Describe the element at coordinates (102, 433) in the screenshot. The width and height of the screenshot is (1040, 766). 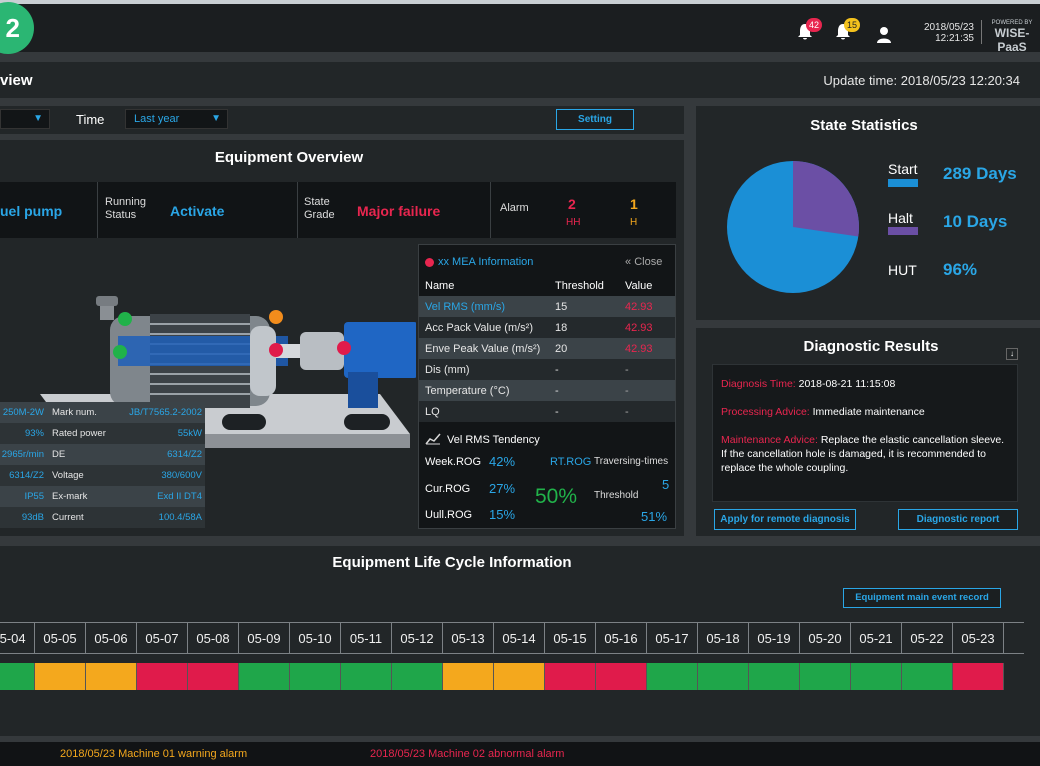
I see `spec-row: 93% Rated power 55kW` at that location.